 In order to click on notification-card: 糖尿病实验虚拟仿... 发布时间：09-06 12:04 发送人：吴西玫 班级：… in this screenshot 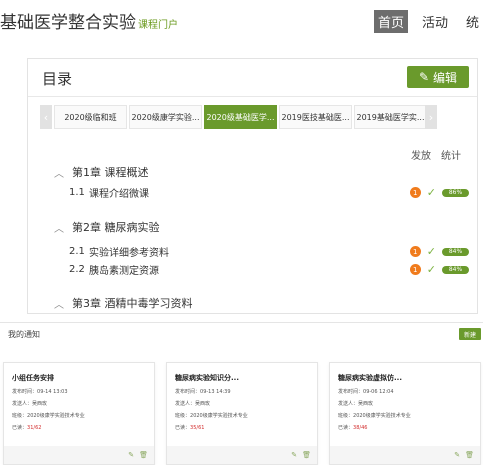, I will do `click(405, 413)`.